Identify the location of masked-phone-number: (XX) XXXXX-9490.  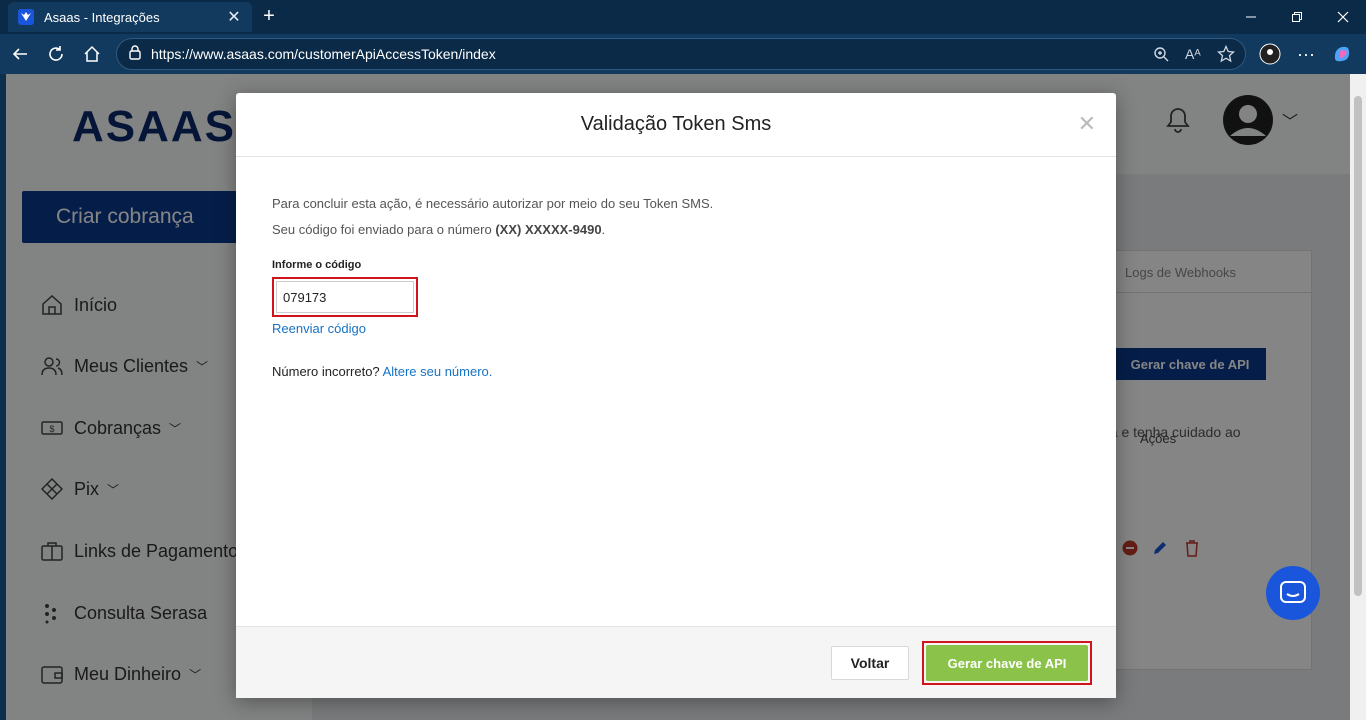
(548, 229).